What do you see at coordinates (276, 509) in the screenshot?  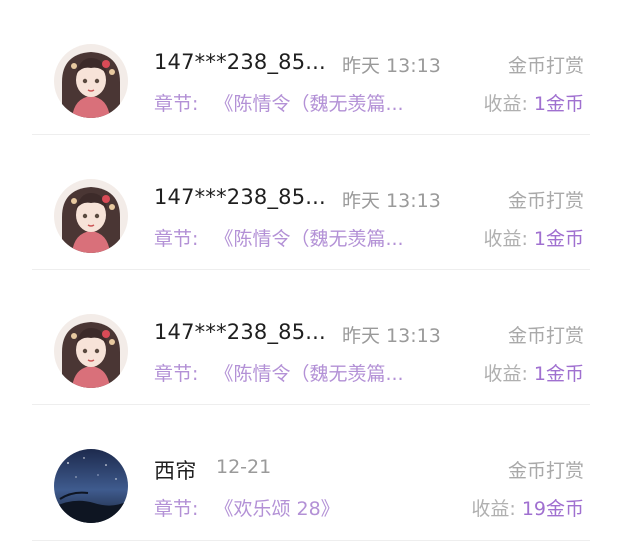 I see `chapter-title-link: 《欢乐颂 28》` at bounding box center [276, 509].